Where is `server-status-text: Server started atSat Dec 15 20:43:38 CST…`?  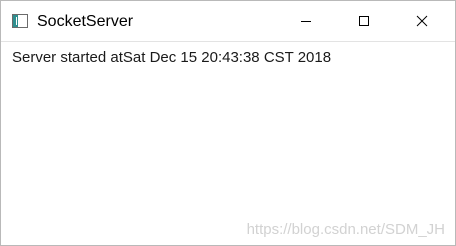
server-status-text: Server started atSat Dec 15 20:43:38 CST… is located at coordinates (172, 57).